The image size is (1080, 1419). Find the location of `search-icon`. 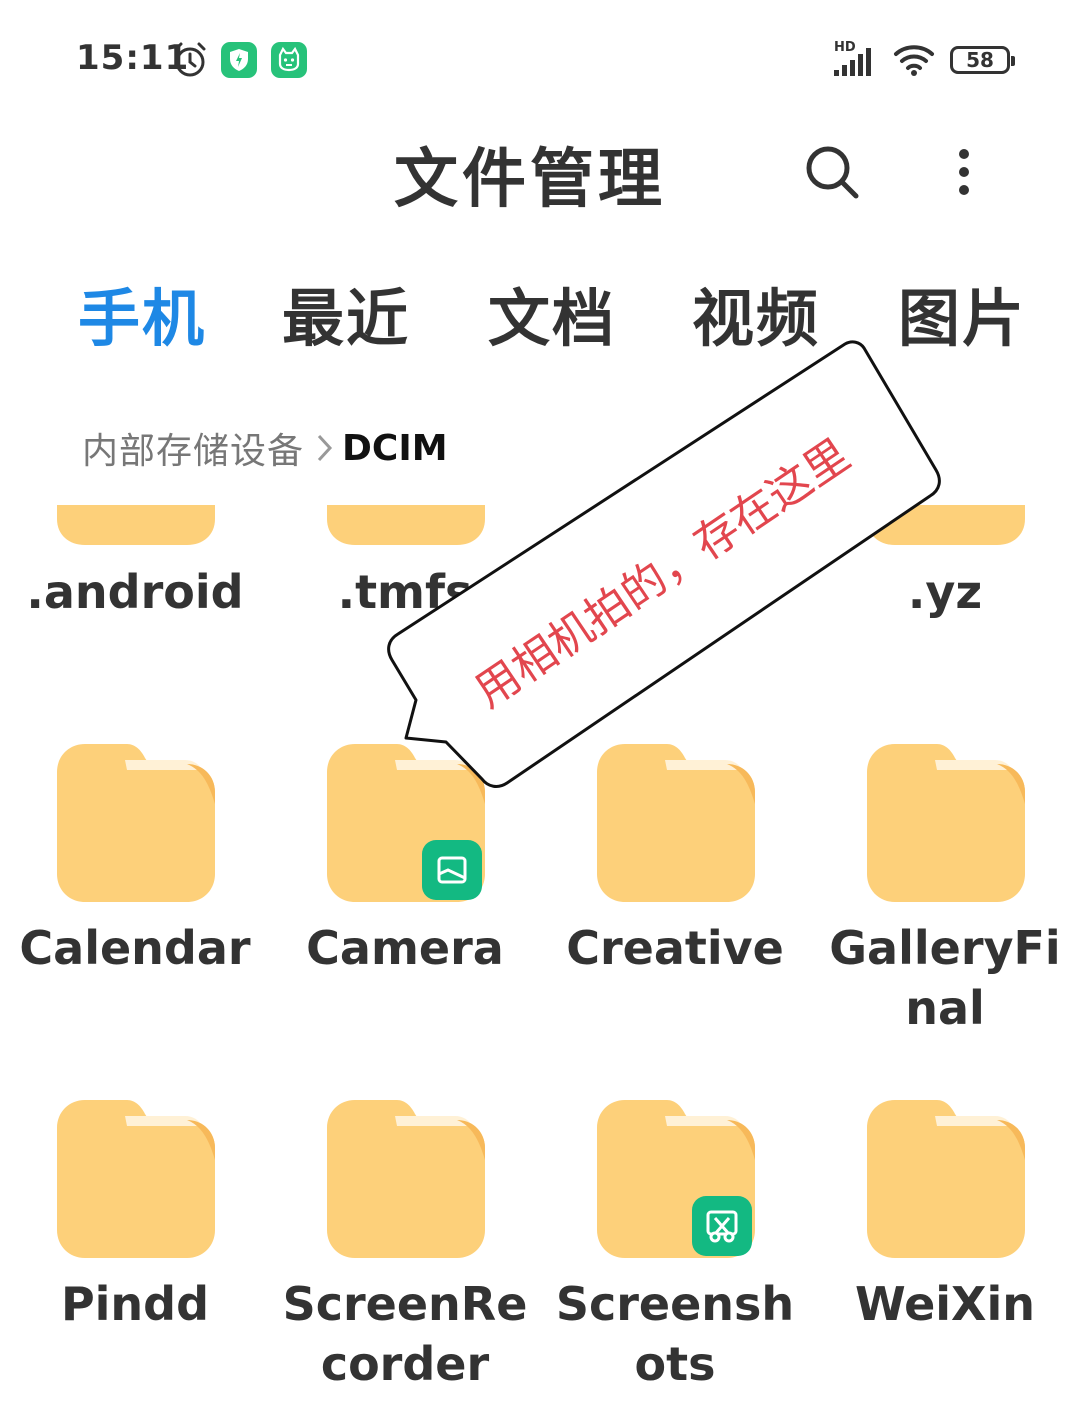

search-icon is located at coordinates (832, 172).